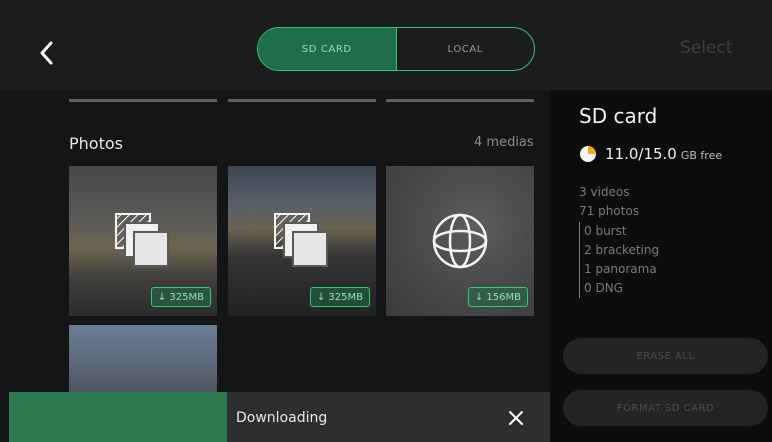 The image size is (772, 442). I want to click on storage-pie-icon, so click(588, 154).